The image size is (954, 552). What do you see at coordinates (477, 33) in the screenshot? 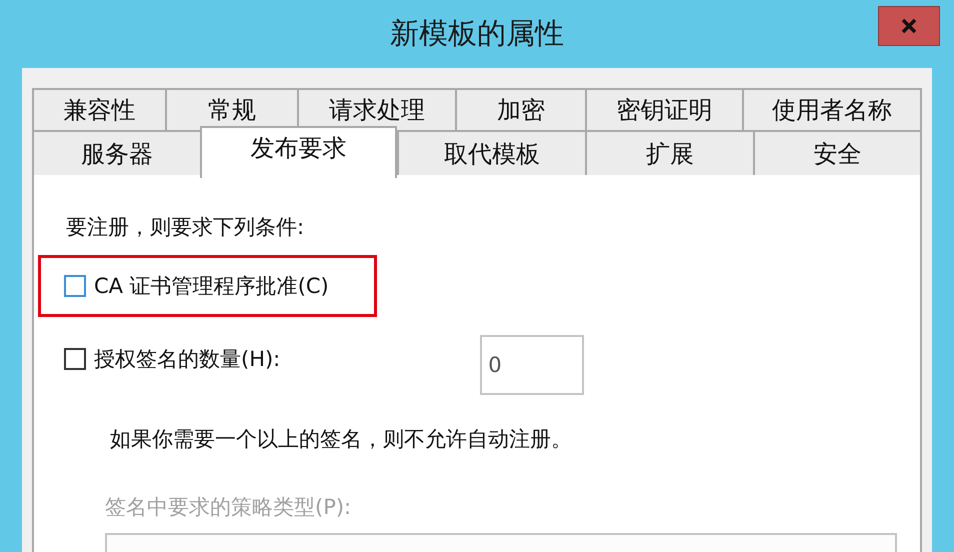
I see `window-title: 新模板的属性` at bounding box center [477, 33].